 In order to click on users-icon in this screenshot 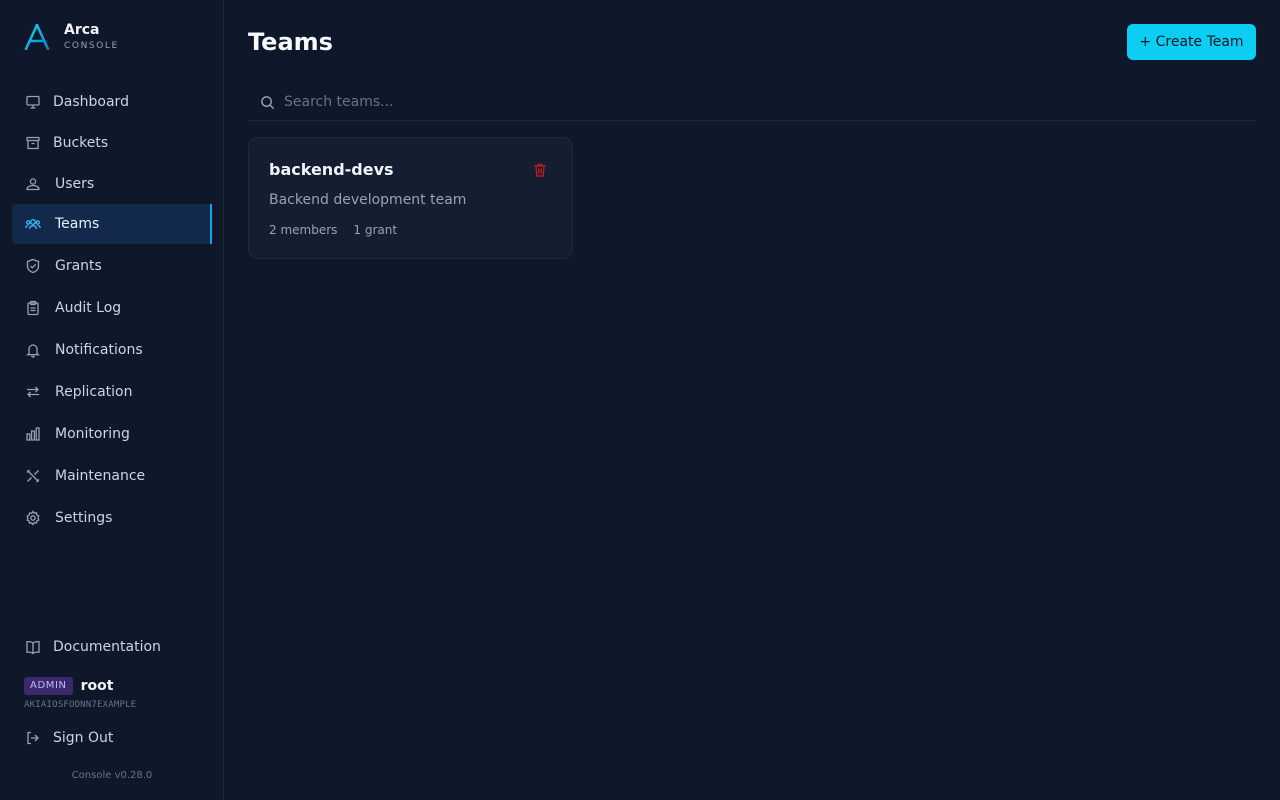, I will do `click(33, 224)`.